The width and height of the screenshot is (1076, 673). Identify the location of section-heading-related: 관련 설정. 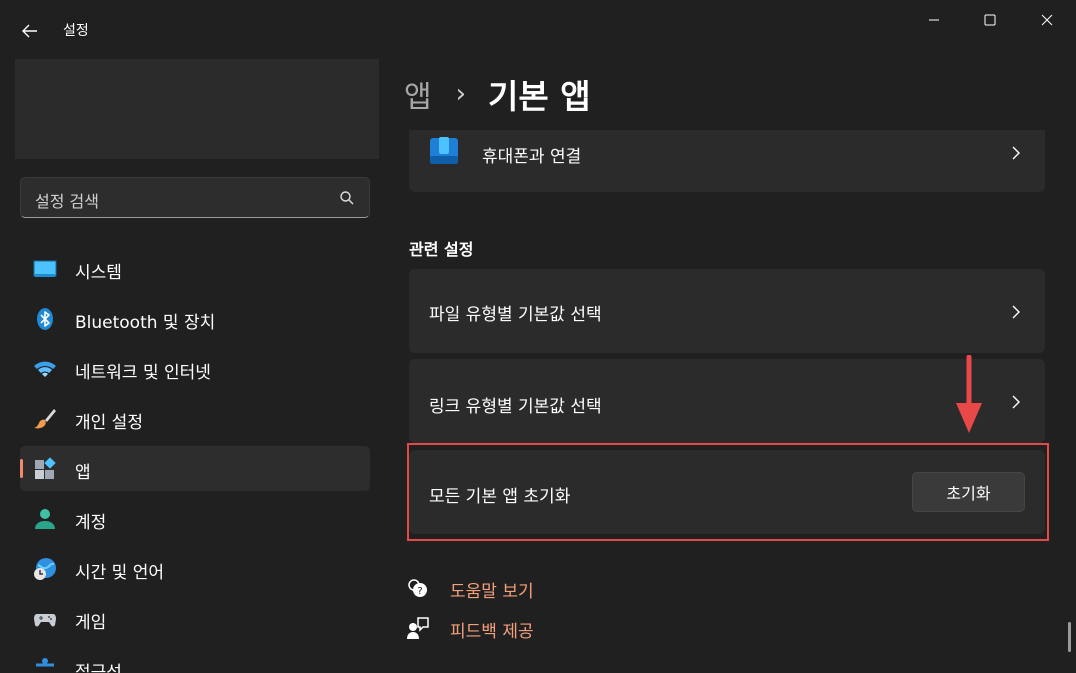
(441, 249).